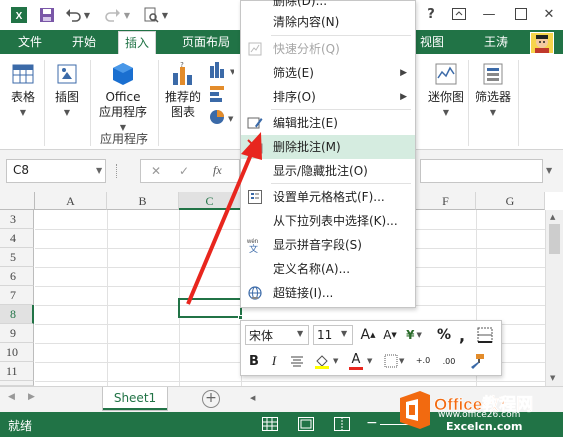 Image resolution: width=563 pixels, height=437 pixels. What do you see at coordinates (479, 415) in the screenshot?
I see `watermark-url: www.office26.com` at bounding box center [479, 415].